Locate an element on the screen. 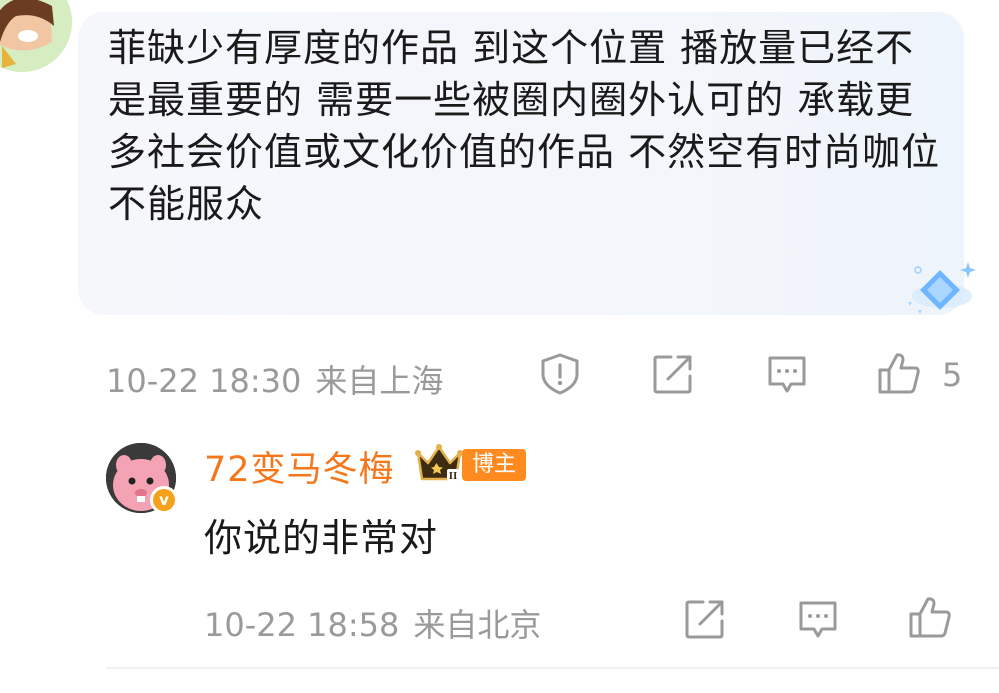 This screenshot has height=693, width=999. verified-badge: v is located at coordinates (164, 500).